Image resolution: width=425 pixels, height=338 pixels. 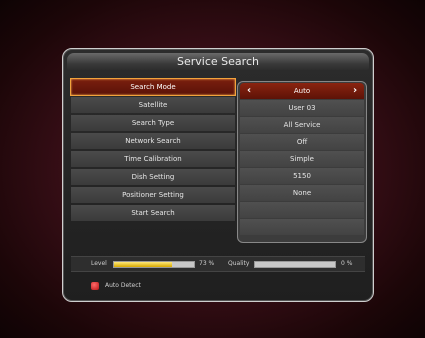 What do you see at coordinates (218, 264) in the screenshot?
I see `signal-bar: Level 73 % Quality 0 %` at bounding box center [218, 264].